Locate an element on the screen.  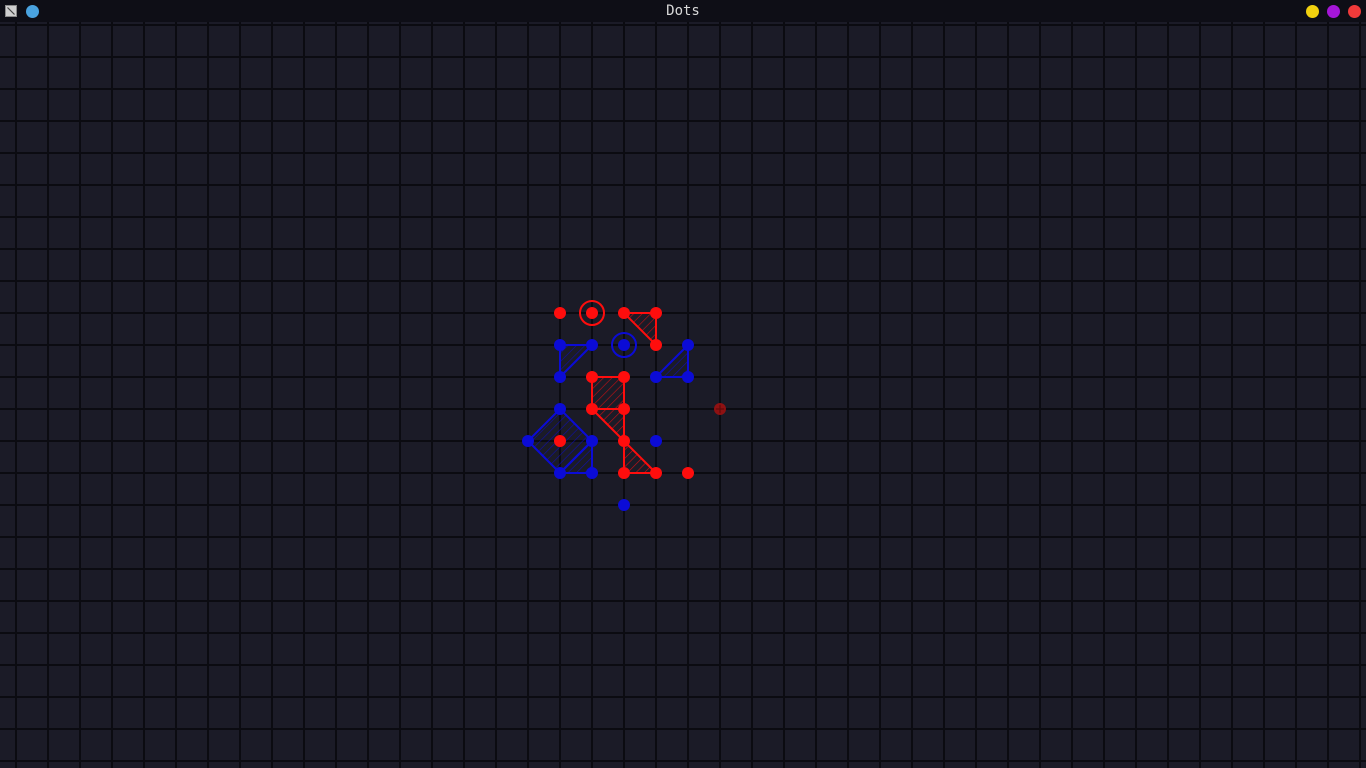
window-title: Dots is located at coordinates (683, 11).